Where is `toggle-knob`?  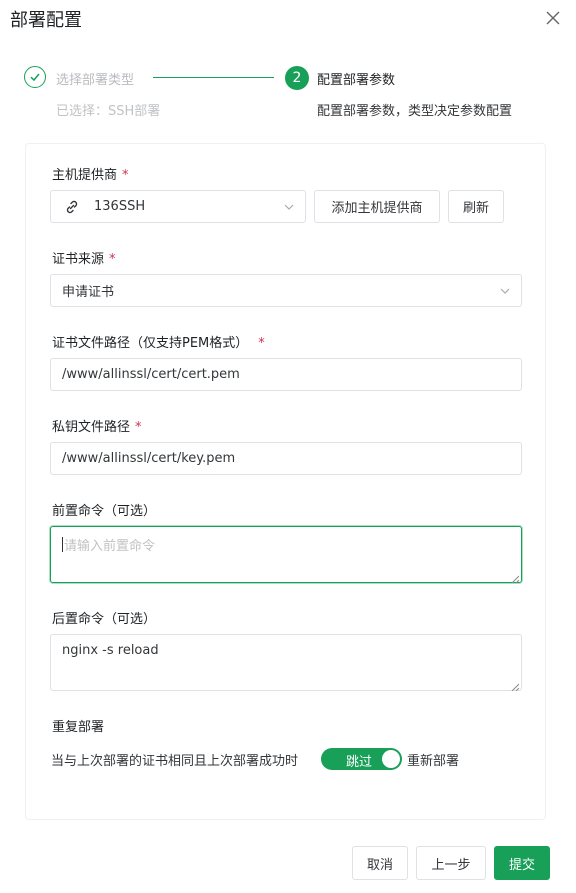 toggle-knob is located at coordinates (391, 759).